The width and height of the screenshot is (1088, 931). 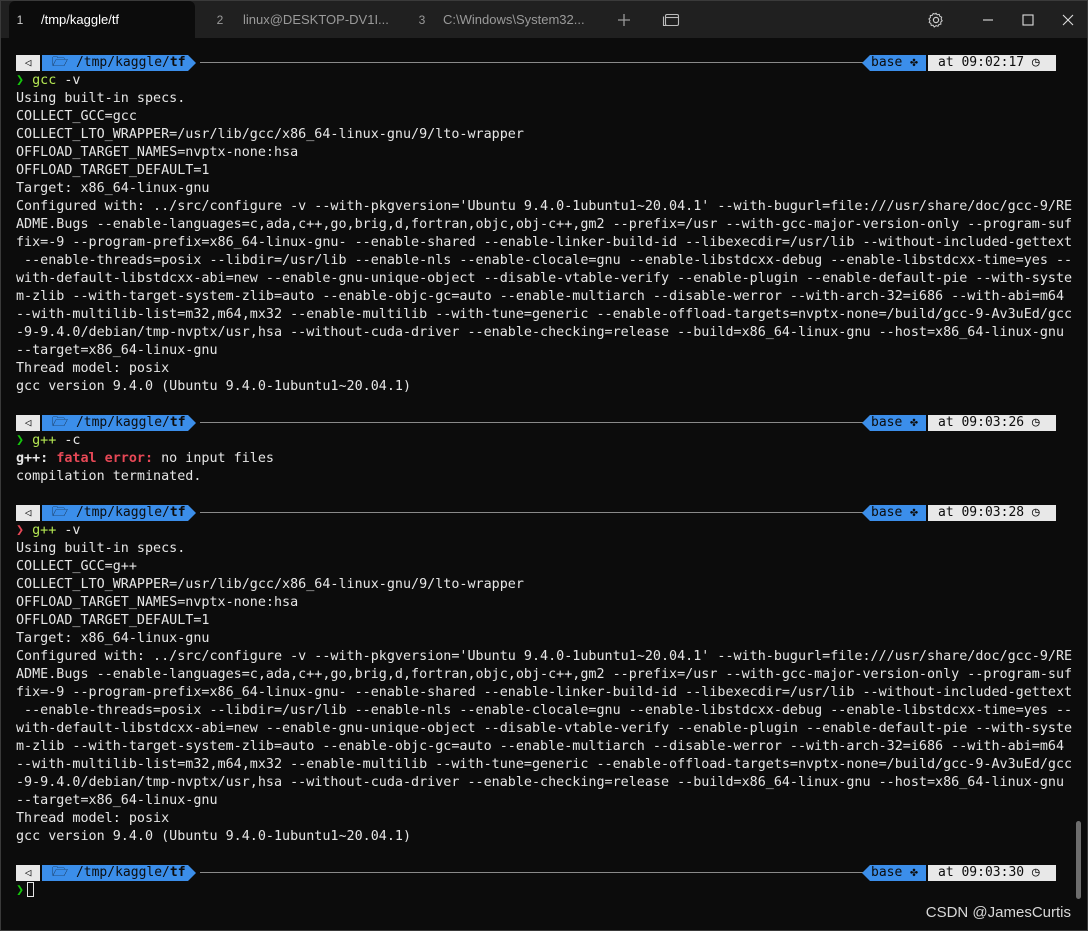 What do you see at coordinates (44, 80) in the screenshot?
I see `command-name: gcc` at bounding box center [44, 80].